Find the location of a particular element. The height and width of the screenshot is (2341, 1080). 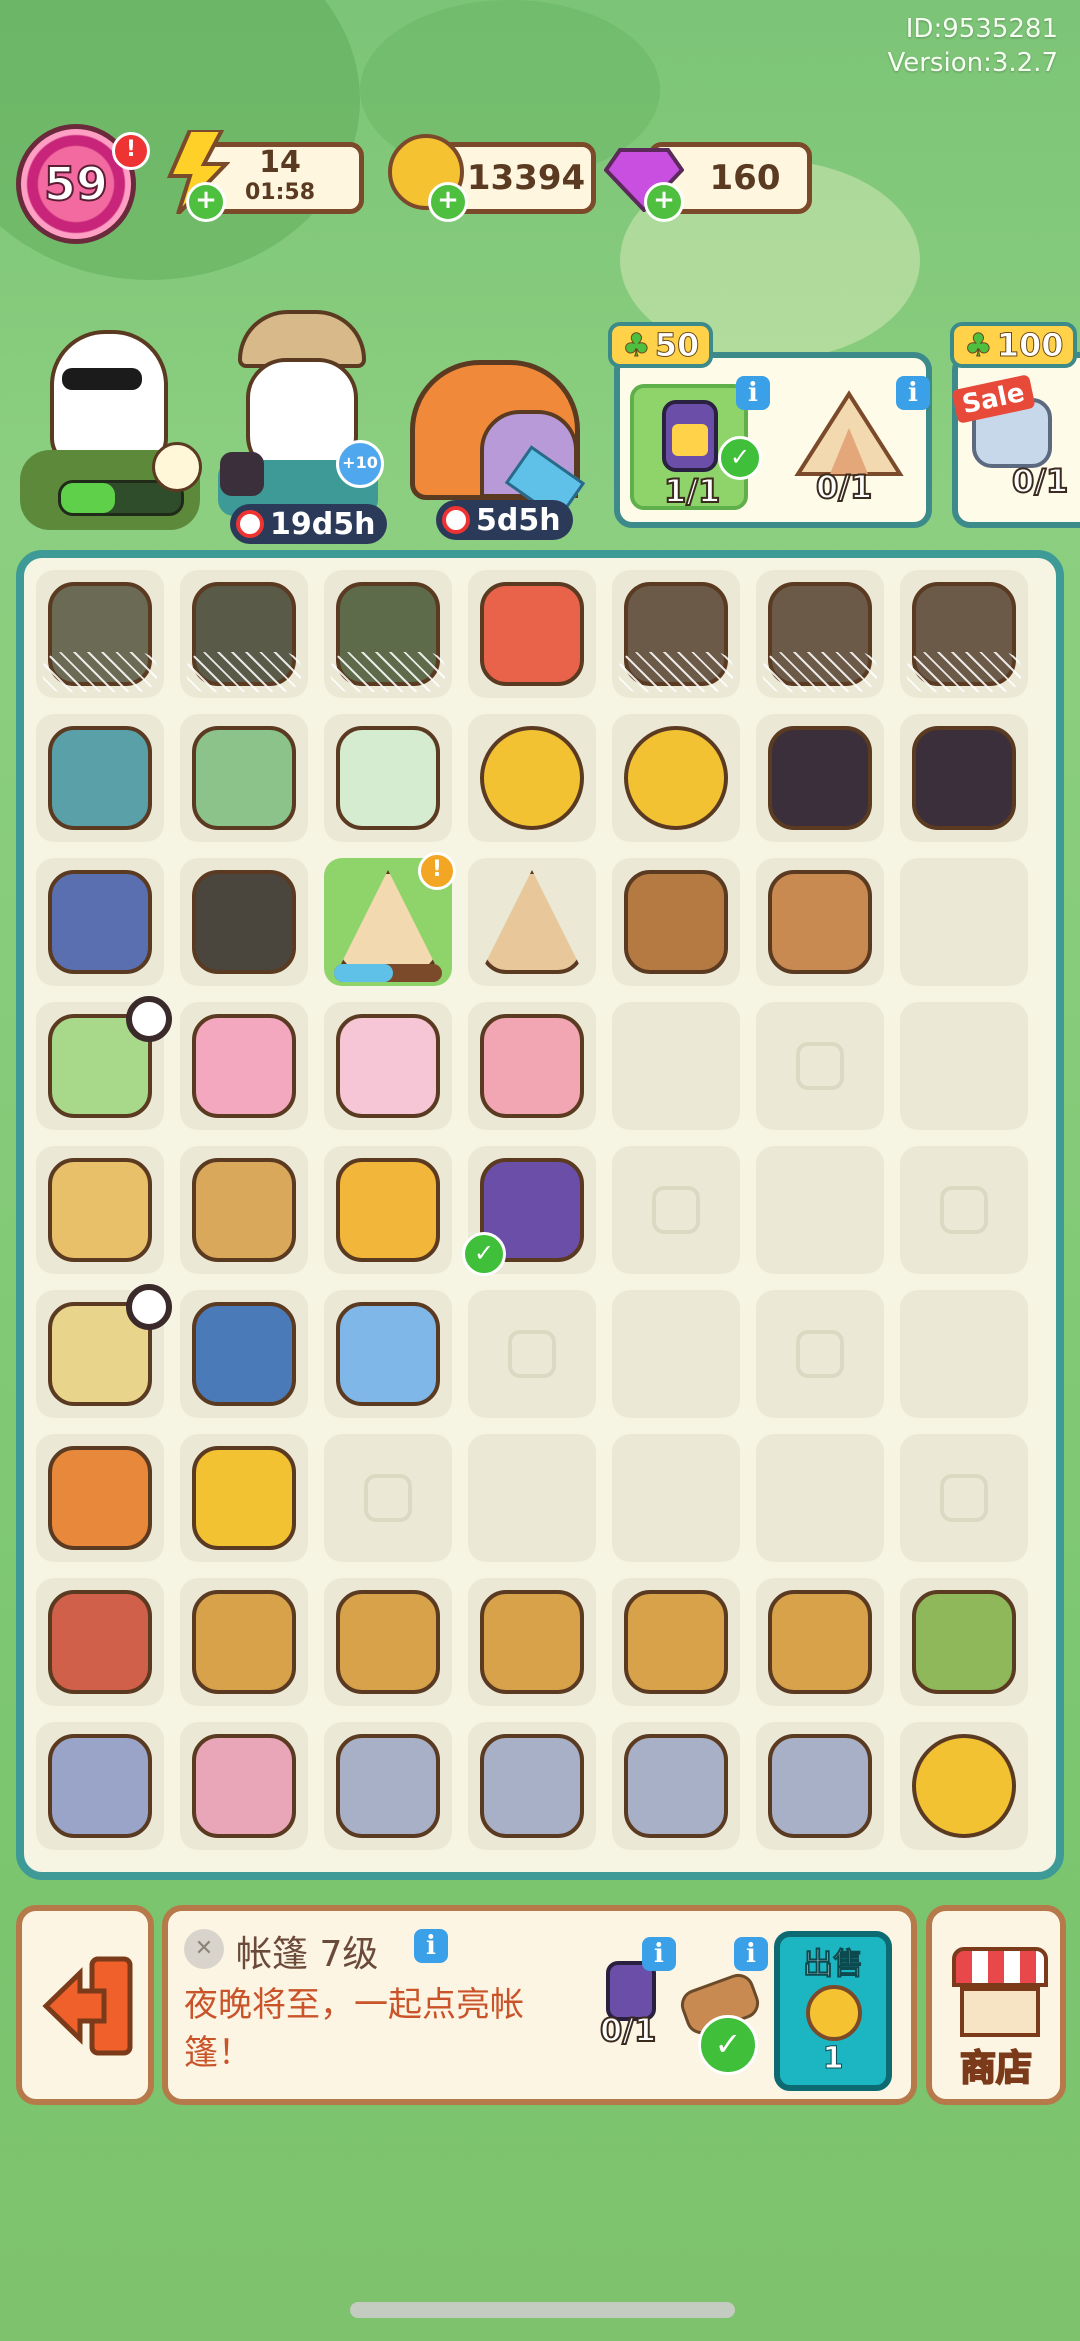

board-cell-coin-pile is located at coordinates (532, 778).